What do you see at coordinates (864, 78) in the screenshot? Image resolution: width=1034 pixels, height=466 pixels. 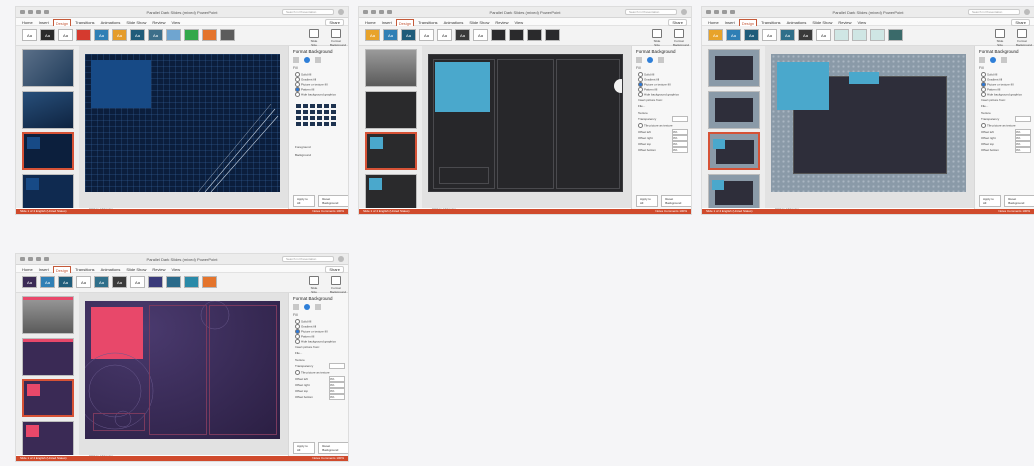 I see `slide-accent-tab` at bounding box center [864, 78].